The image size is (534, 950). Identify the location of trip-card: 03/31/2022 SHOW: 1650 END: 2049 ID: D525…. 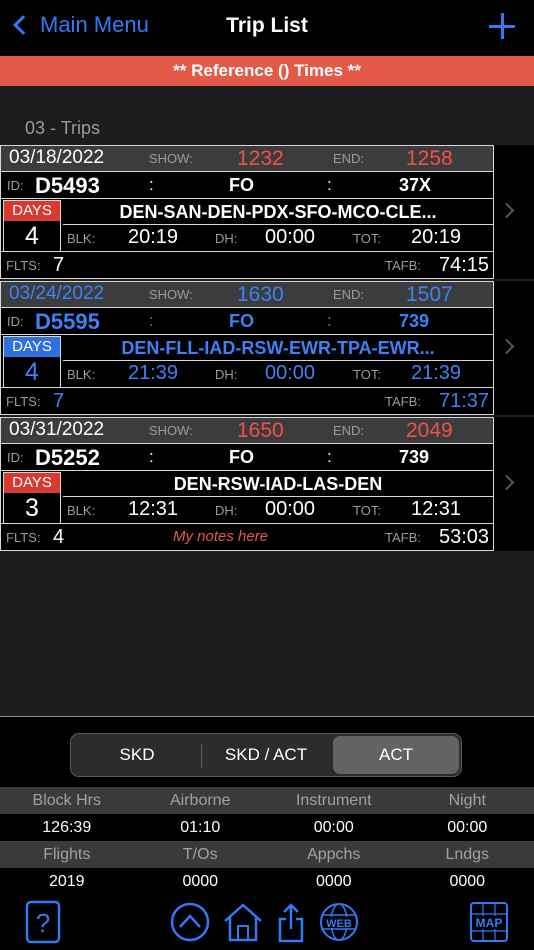
(247, 484).